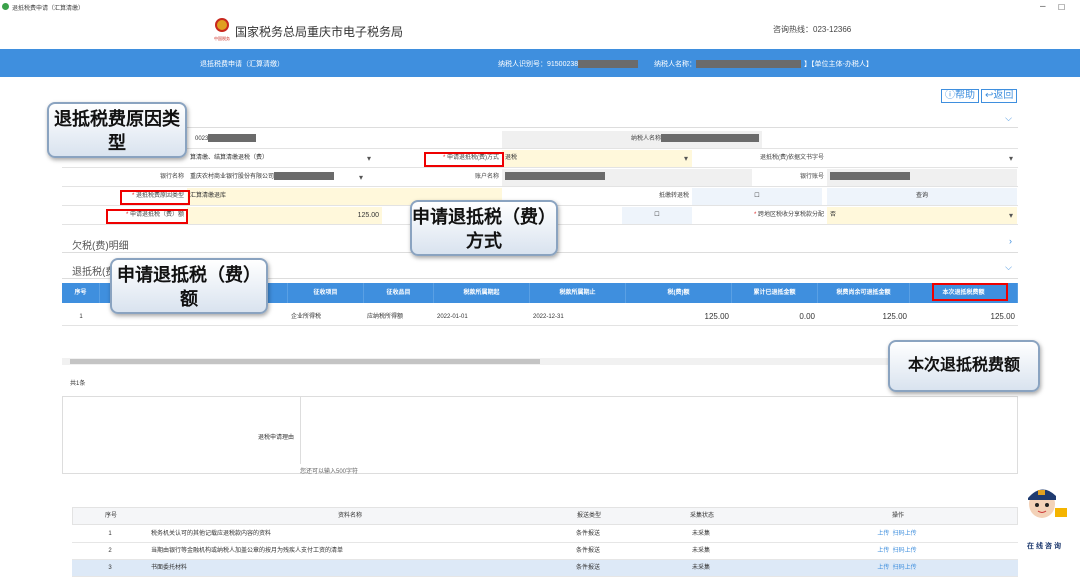 Image resolution: width=1080 pixels, height=577 pixels. Describe the element at coordinates (922, 158) in the screenshot. I see `refund-doc-select` at that location.